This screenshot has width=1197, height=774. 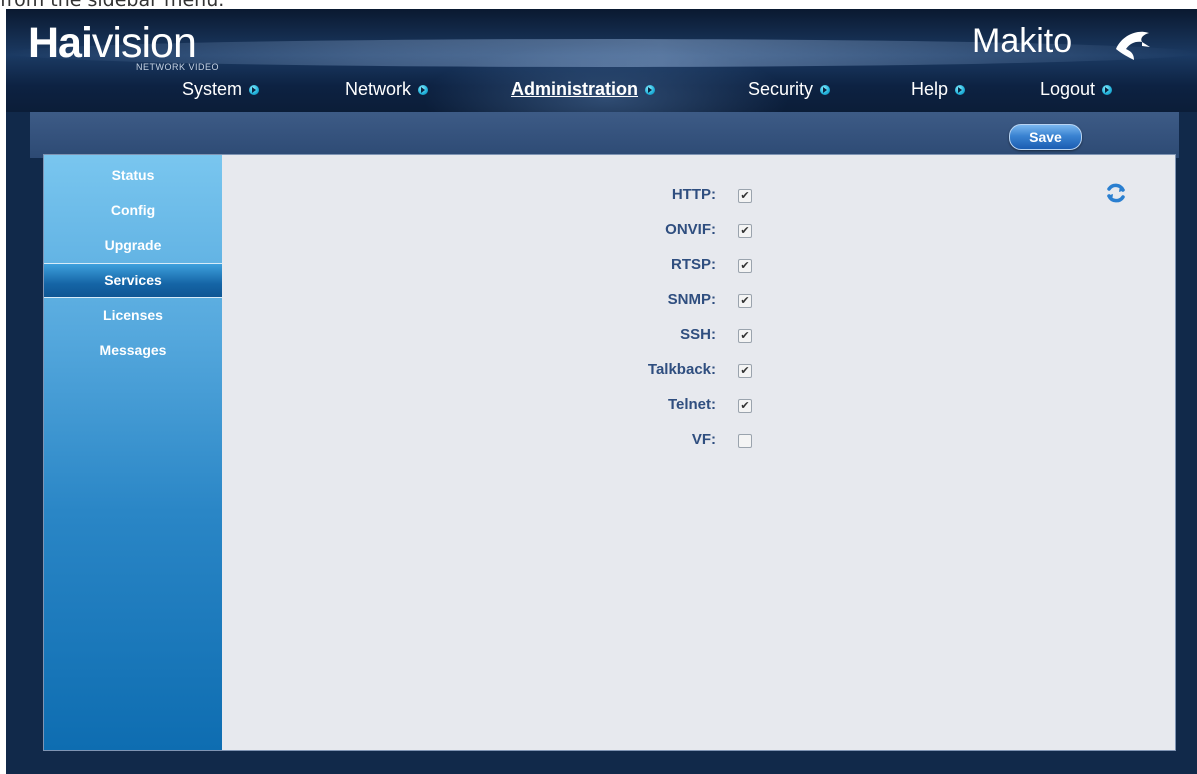 What do you see at coordinates (378, 89) in the screenshot?
I see `nav-label: Network` at bounding box center [378, 89].